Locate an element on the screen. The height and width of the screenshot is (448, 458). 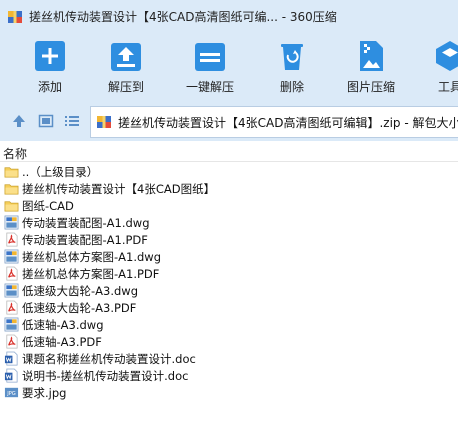
tools-button: 工具 is located at coordinates (445, 68).